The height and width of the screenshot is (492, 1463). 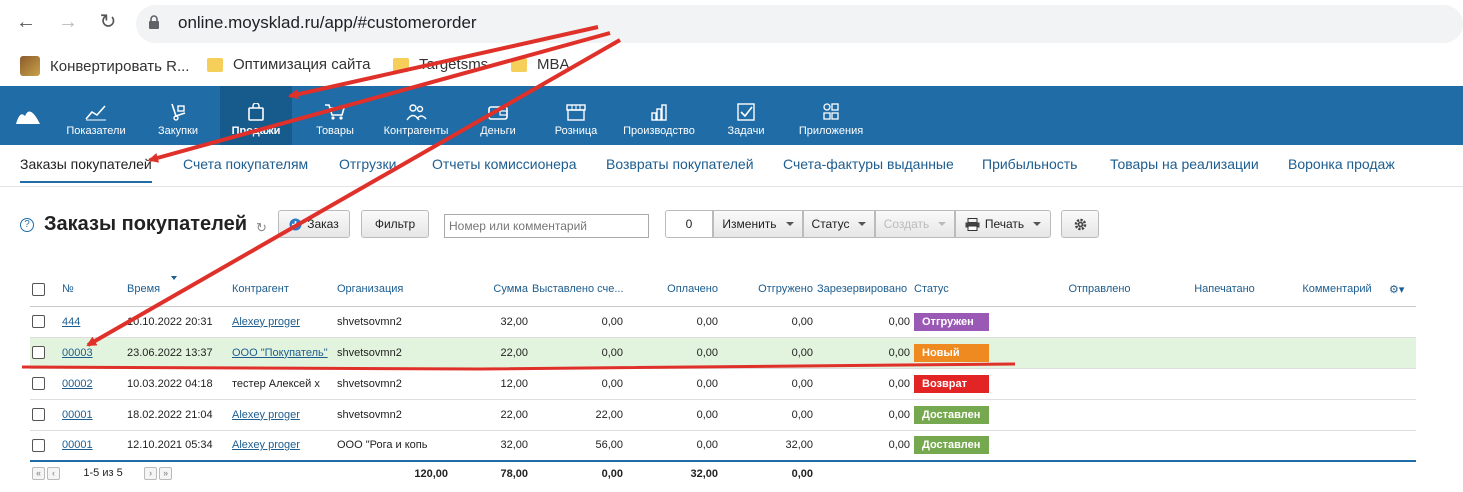 I want to click on col-header-status: Статус, so click(x=974, y=290).